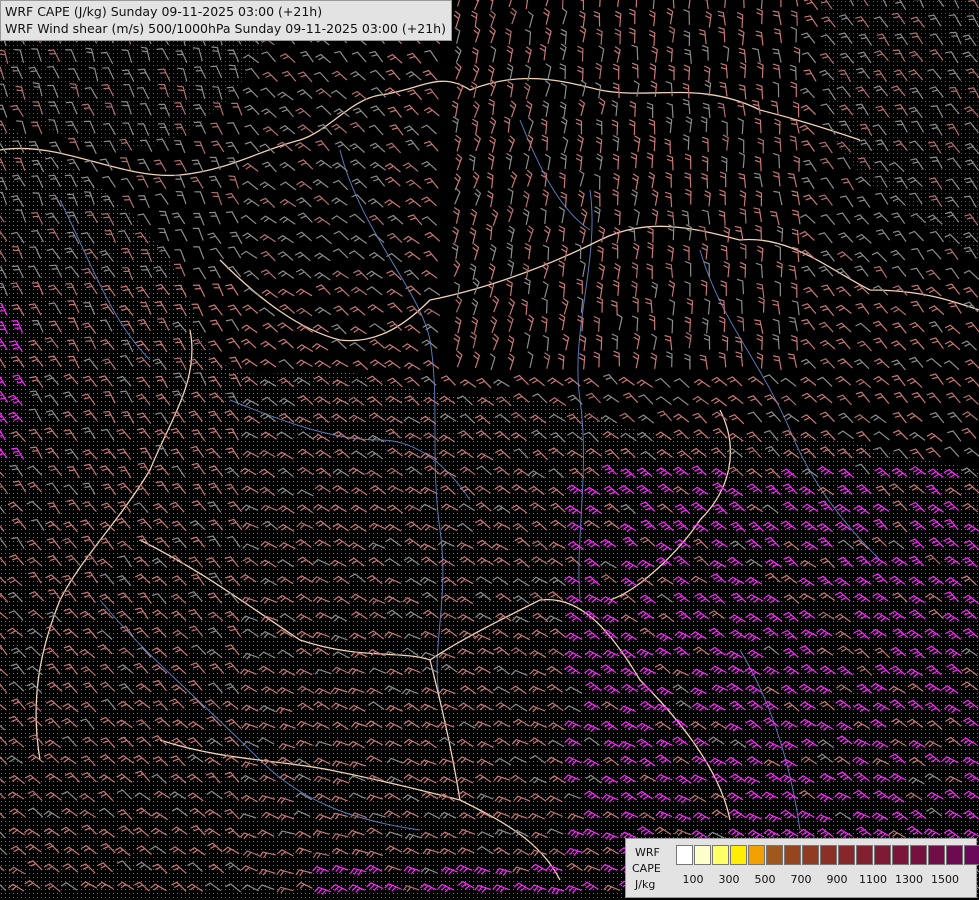 Image resolution: width=979 pixels, height=900 pixels. I want to click on legend-tick: 1300, so click(909, 879).